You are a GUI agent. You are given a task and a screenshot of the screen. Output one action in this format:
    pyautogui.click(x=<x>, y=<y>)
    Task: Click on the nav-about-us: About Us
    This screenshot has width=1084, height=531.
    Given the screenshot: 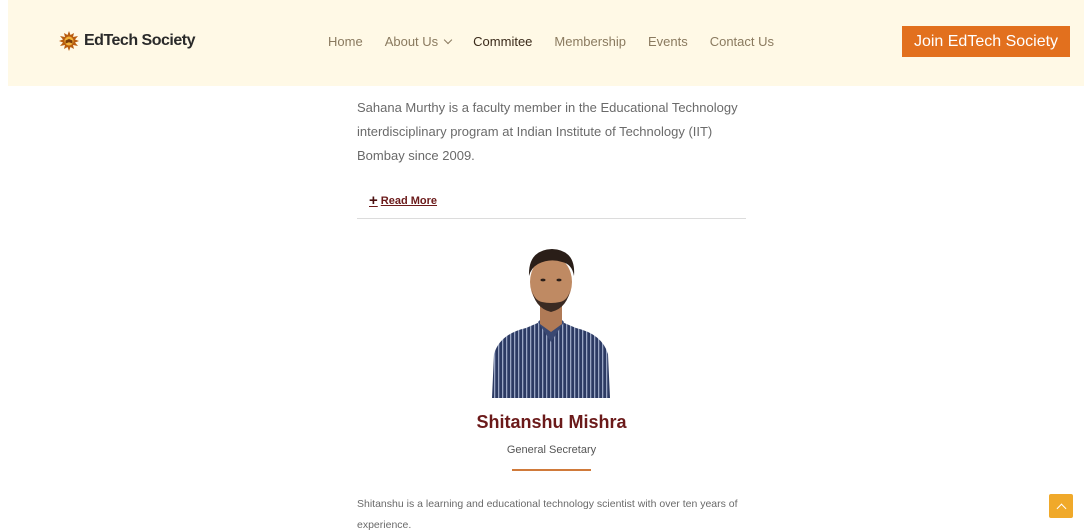 What is the action you would take?
    pyautogui.click(x=418, y=41)
    